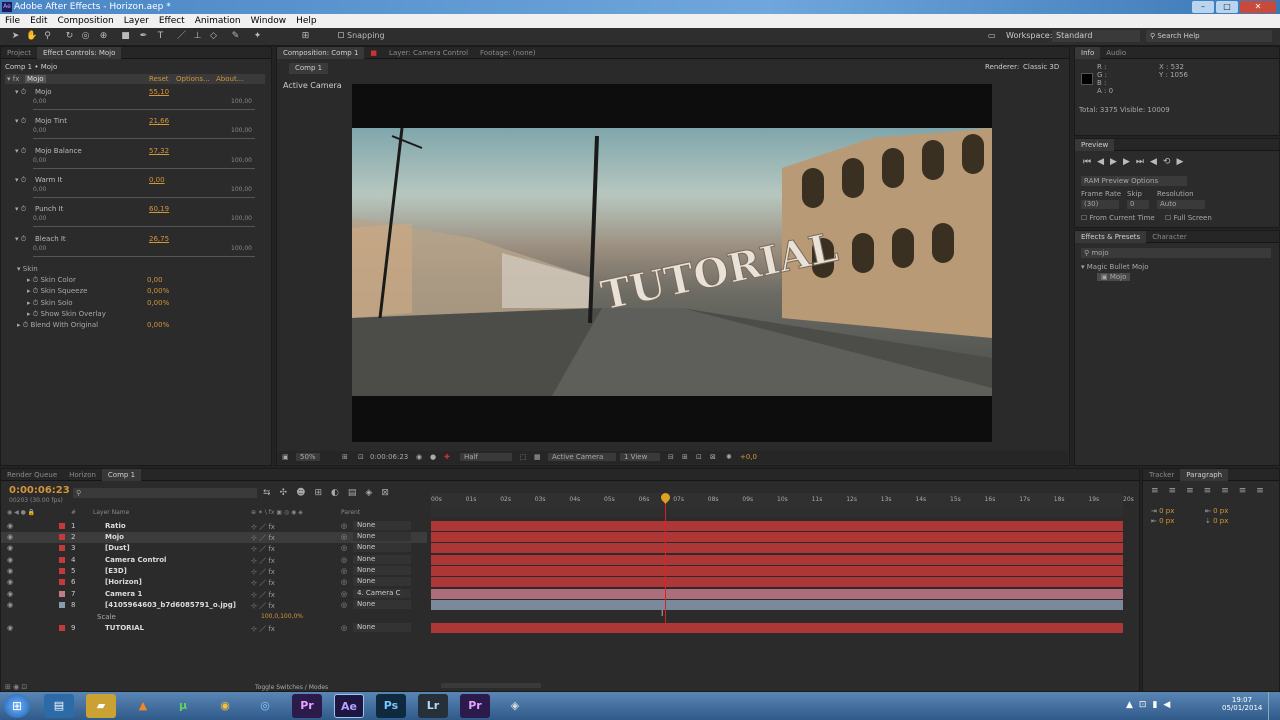 This screenshot has width=1280, height=720. Describe the element at coordinates (1116, 53) in the screenshot. I see `tab-audio: Audio` at that location.